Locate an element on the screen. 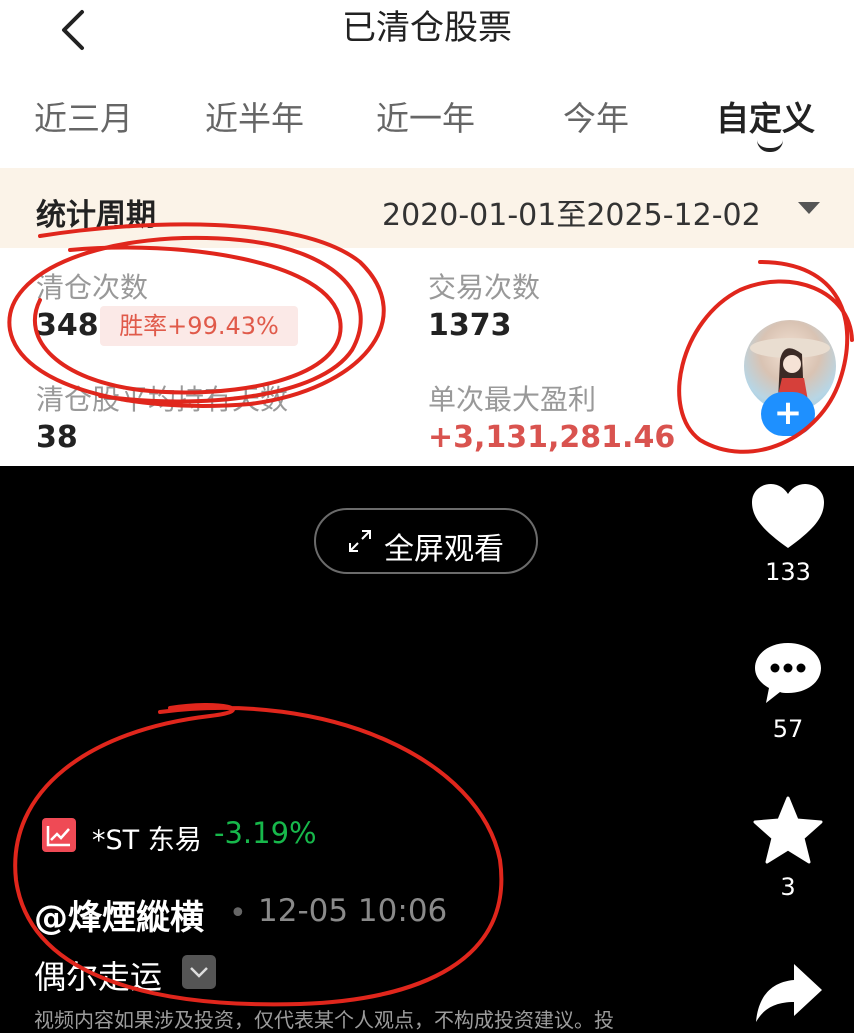 The height and width of the screenshot is (1033, 854). tab-half-year: 近半年 is located at coordinates (254, 116).